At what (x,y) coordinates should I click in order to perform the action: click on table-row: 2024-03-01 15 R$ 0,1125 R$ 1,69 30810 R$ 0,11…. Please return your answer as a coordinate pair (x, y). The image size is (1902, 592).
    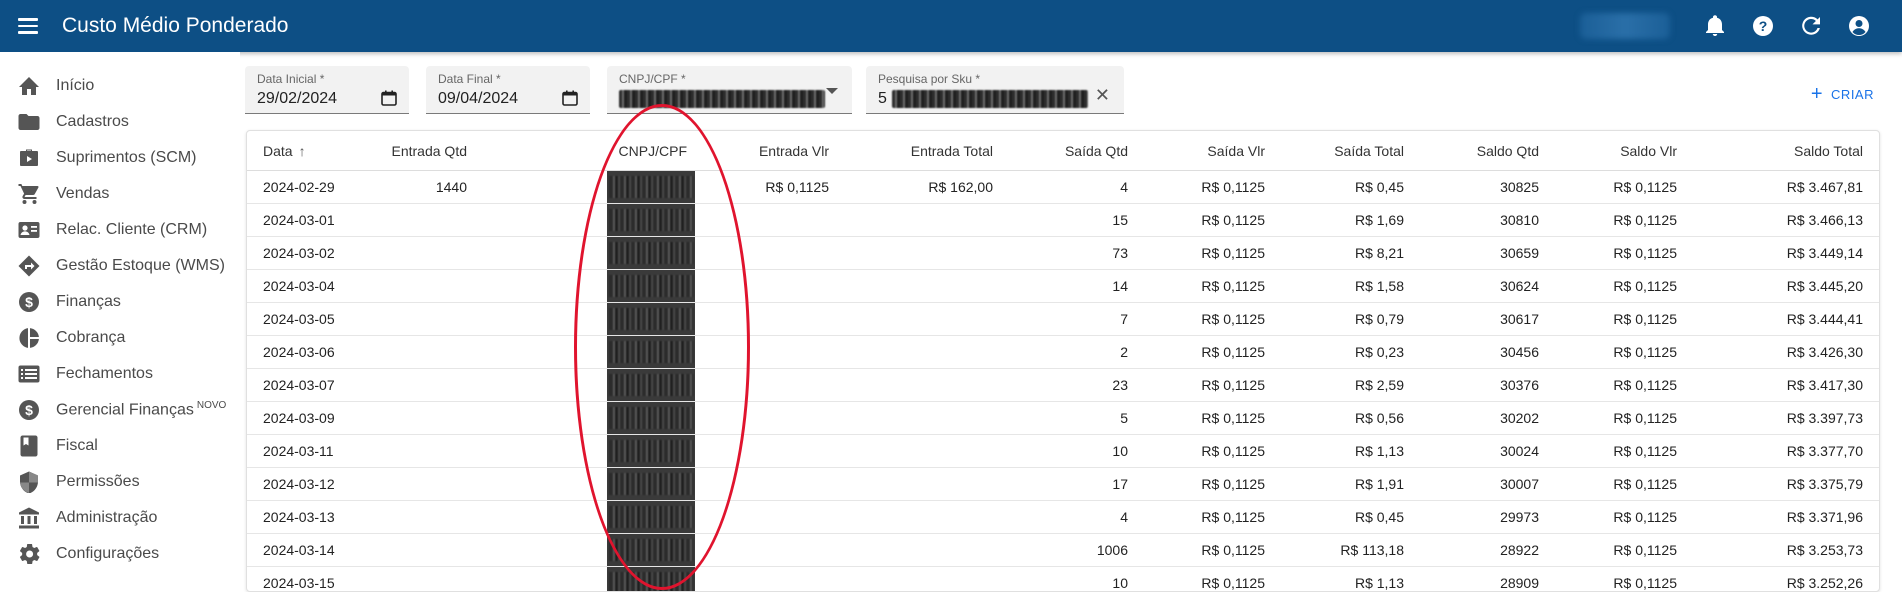
    Looking at the image, I should click on (1063, 220).